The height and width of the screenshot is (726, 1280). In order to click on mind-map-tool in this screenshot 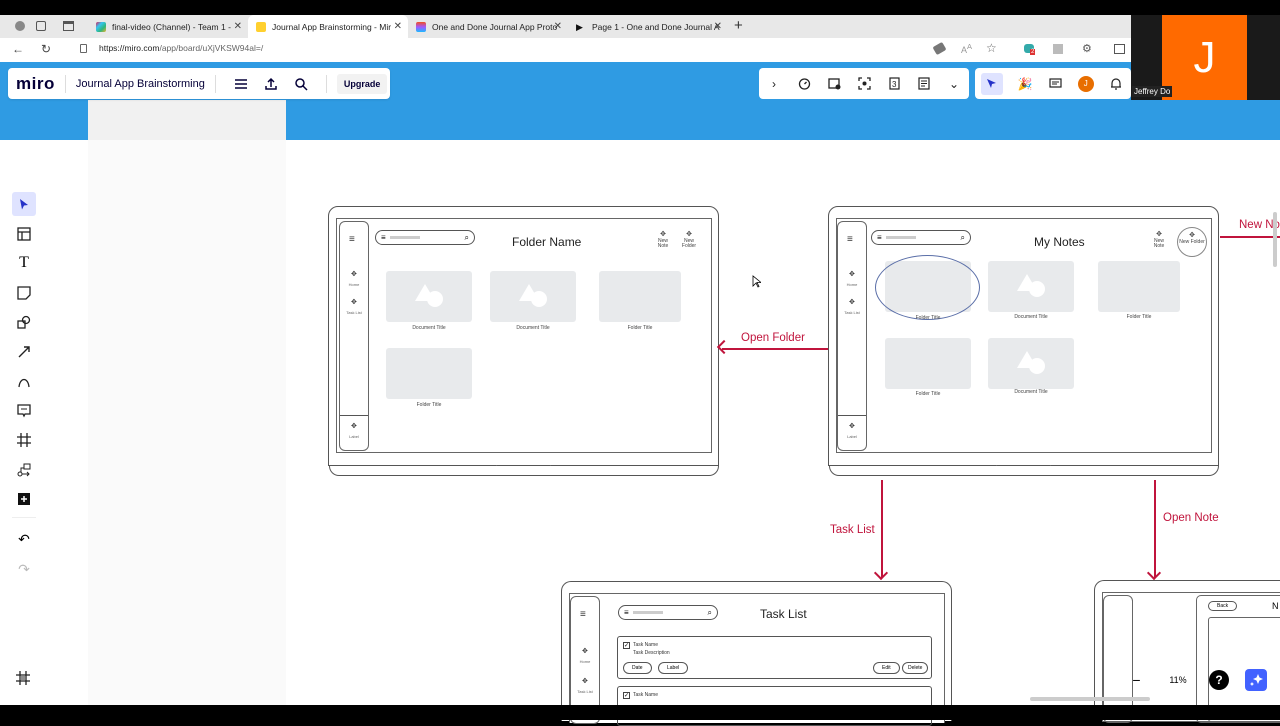, I will do `click(24, 470)`.